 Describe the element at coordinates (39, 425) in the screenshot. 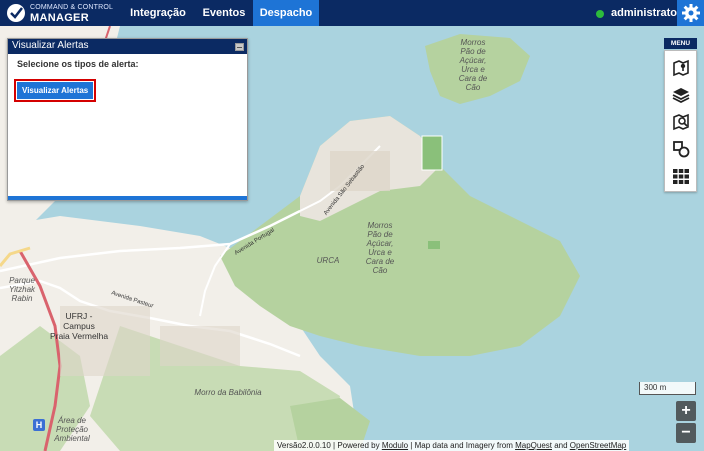

I see `hospital-icon: H` at that location.